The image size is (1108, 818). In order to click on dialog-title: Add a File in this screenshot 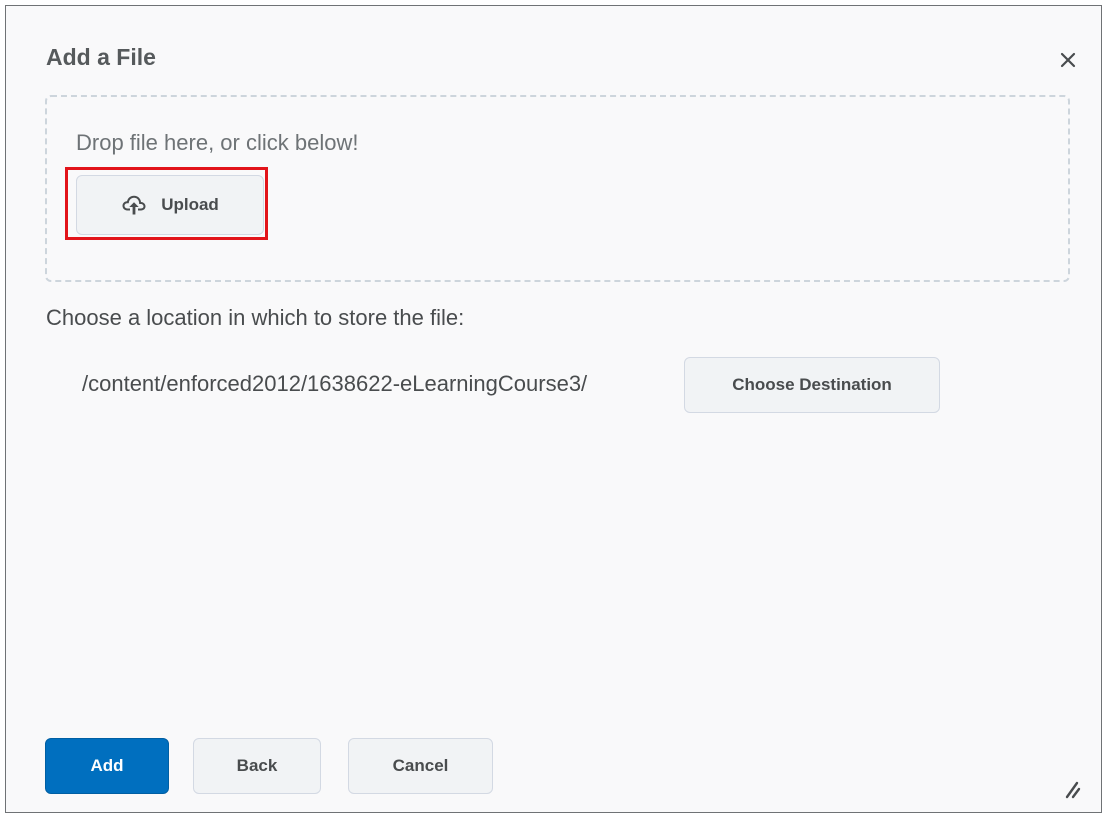, I will do `click(101, 57)`.